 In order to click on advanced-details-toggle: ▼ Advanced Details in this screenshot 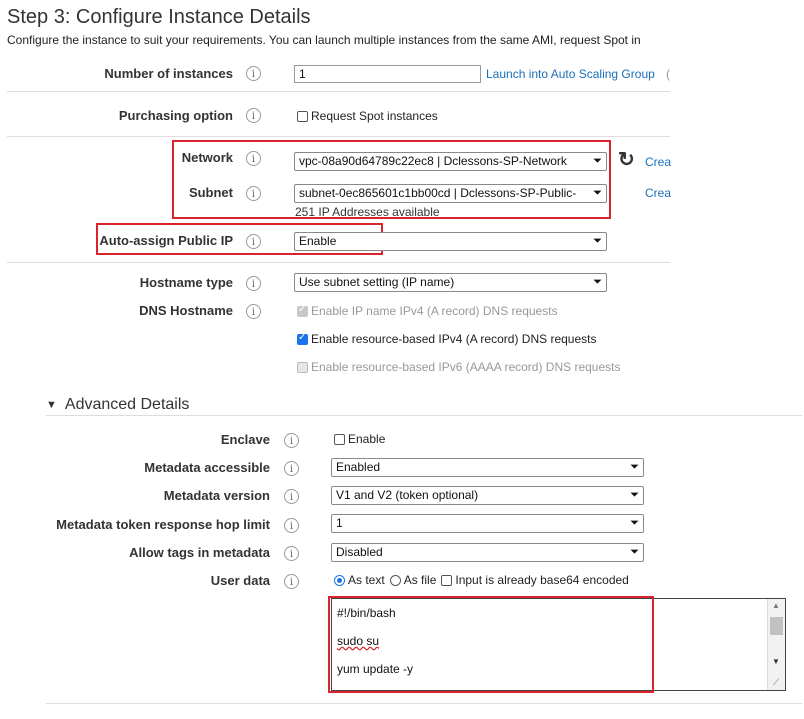, I will do `click(117, 405)`.